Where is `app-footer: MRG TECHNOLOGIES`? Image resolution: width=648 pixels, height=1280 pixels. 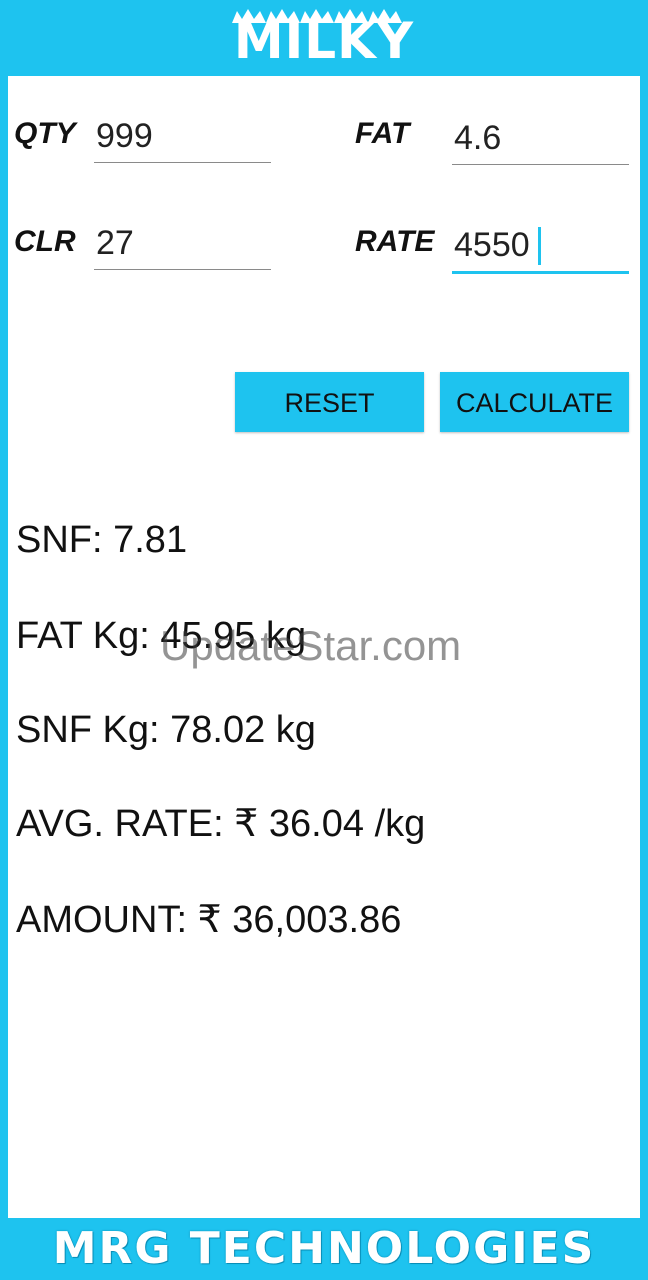 app-footer: MRG TECHNOLOGIES is located at coordinates (324, 1248).